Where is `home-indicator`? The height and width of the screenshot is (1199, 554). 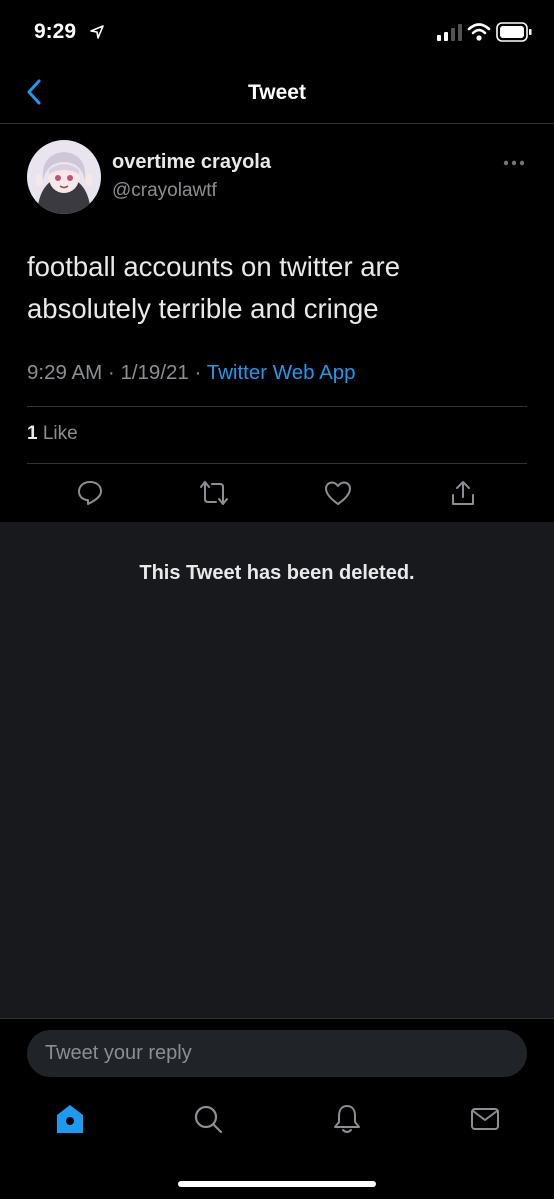
home-indicator is located at coordinates (277, 1184).